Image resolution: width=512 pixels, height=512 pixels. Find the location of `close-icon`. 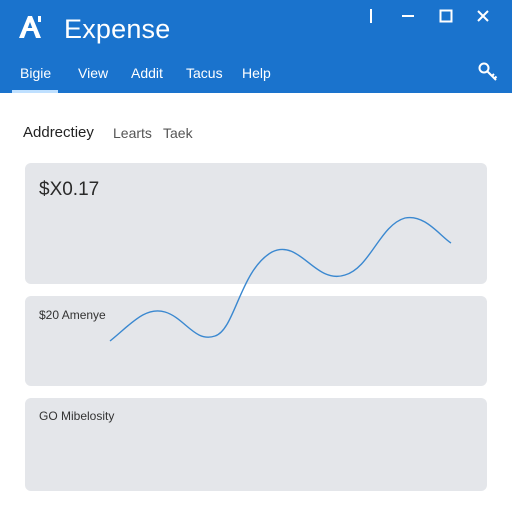

close-icon is located at coordinates (483, 16).